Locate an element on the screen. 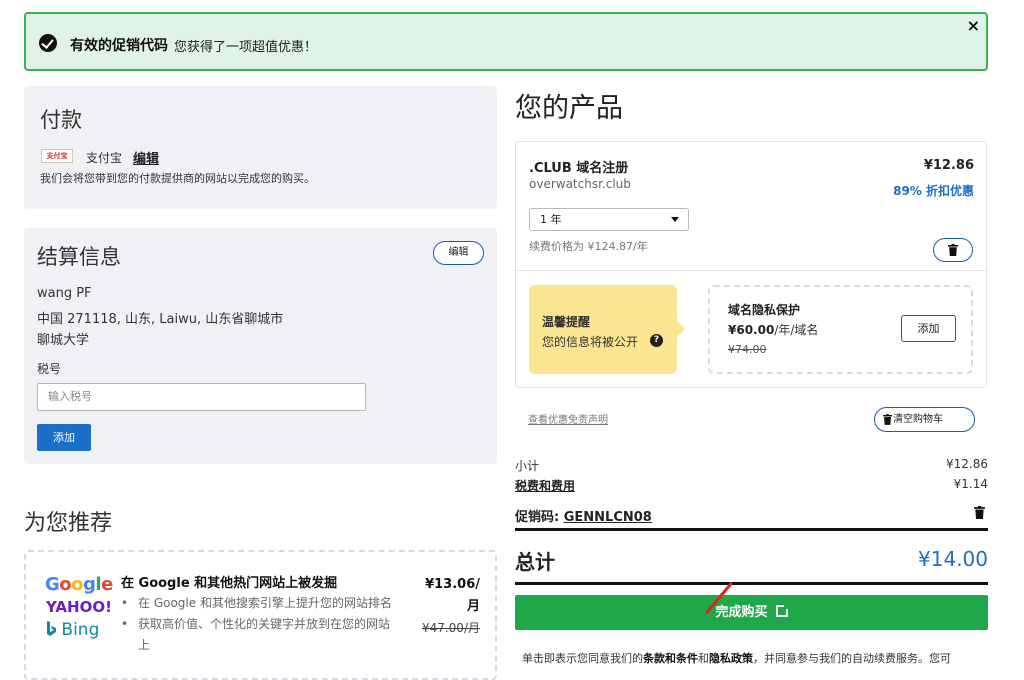  legal-text-1: 单击即表示您同意我们的 is located at coordinates (582, 658).